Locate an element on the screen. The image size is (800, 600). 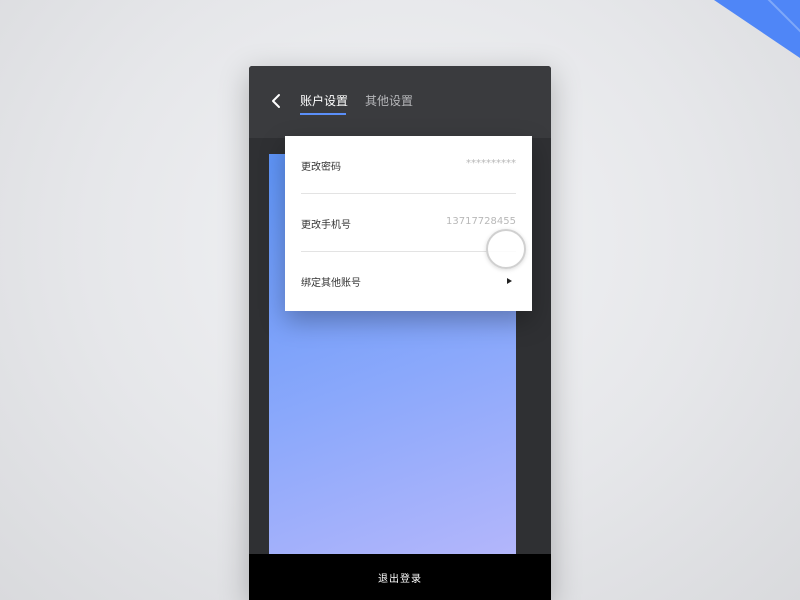
password-mask-value: ********** is located at coordinates (491, 163).